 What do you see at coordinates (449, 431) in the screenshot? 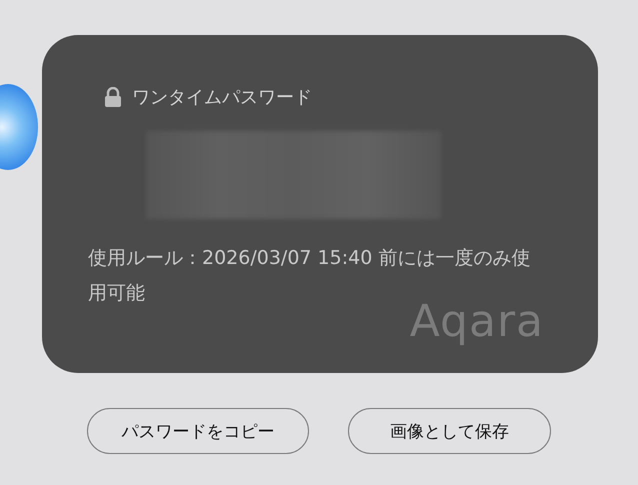
I see `action-button: 画像として保存` at bounding box center [449, 431].